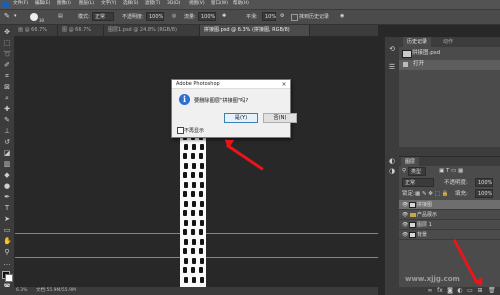  Describe the element at coordinates (392, 49) in the screenshot. I see `history-panel-icon: ⟲` at that location.